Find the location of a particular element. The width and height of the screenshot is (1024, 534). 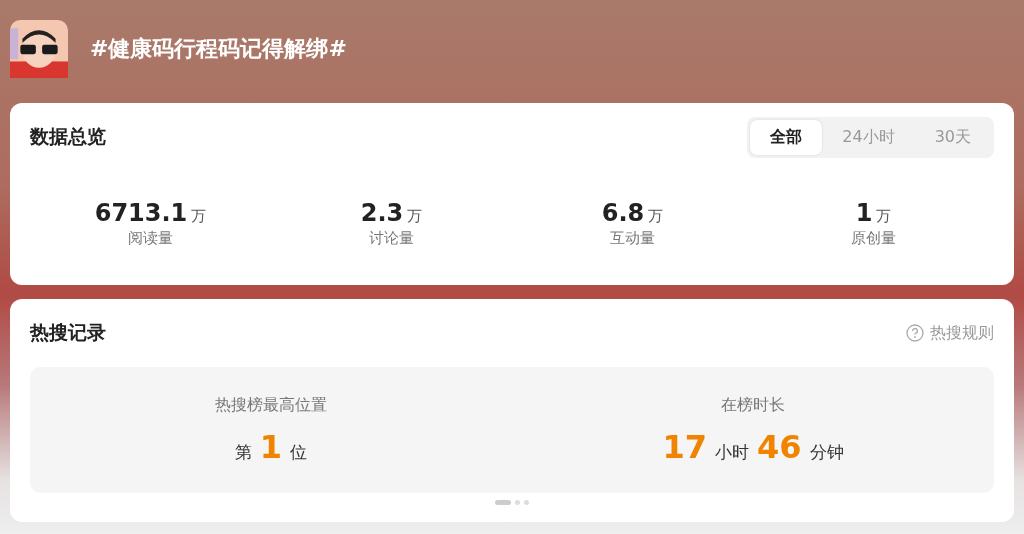

stat-value: 2.3 is located at coordinates (382, 213).